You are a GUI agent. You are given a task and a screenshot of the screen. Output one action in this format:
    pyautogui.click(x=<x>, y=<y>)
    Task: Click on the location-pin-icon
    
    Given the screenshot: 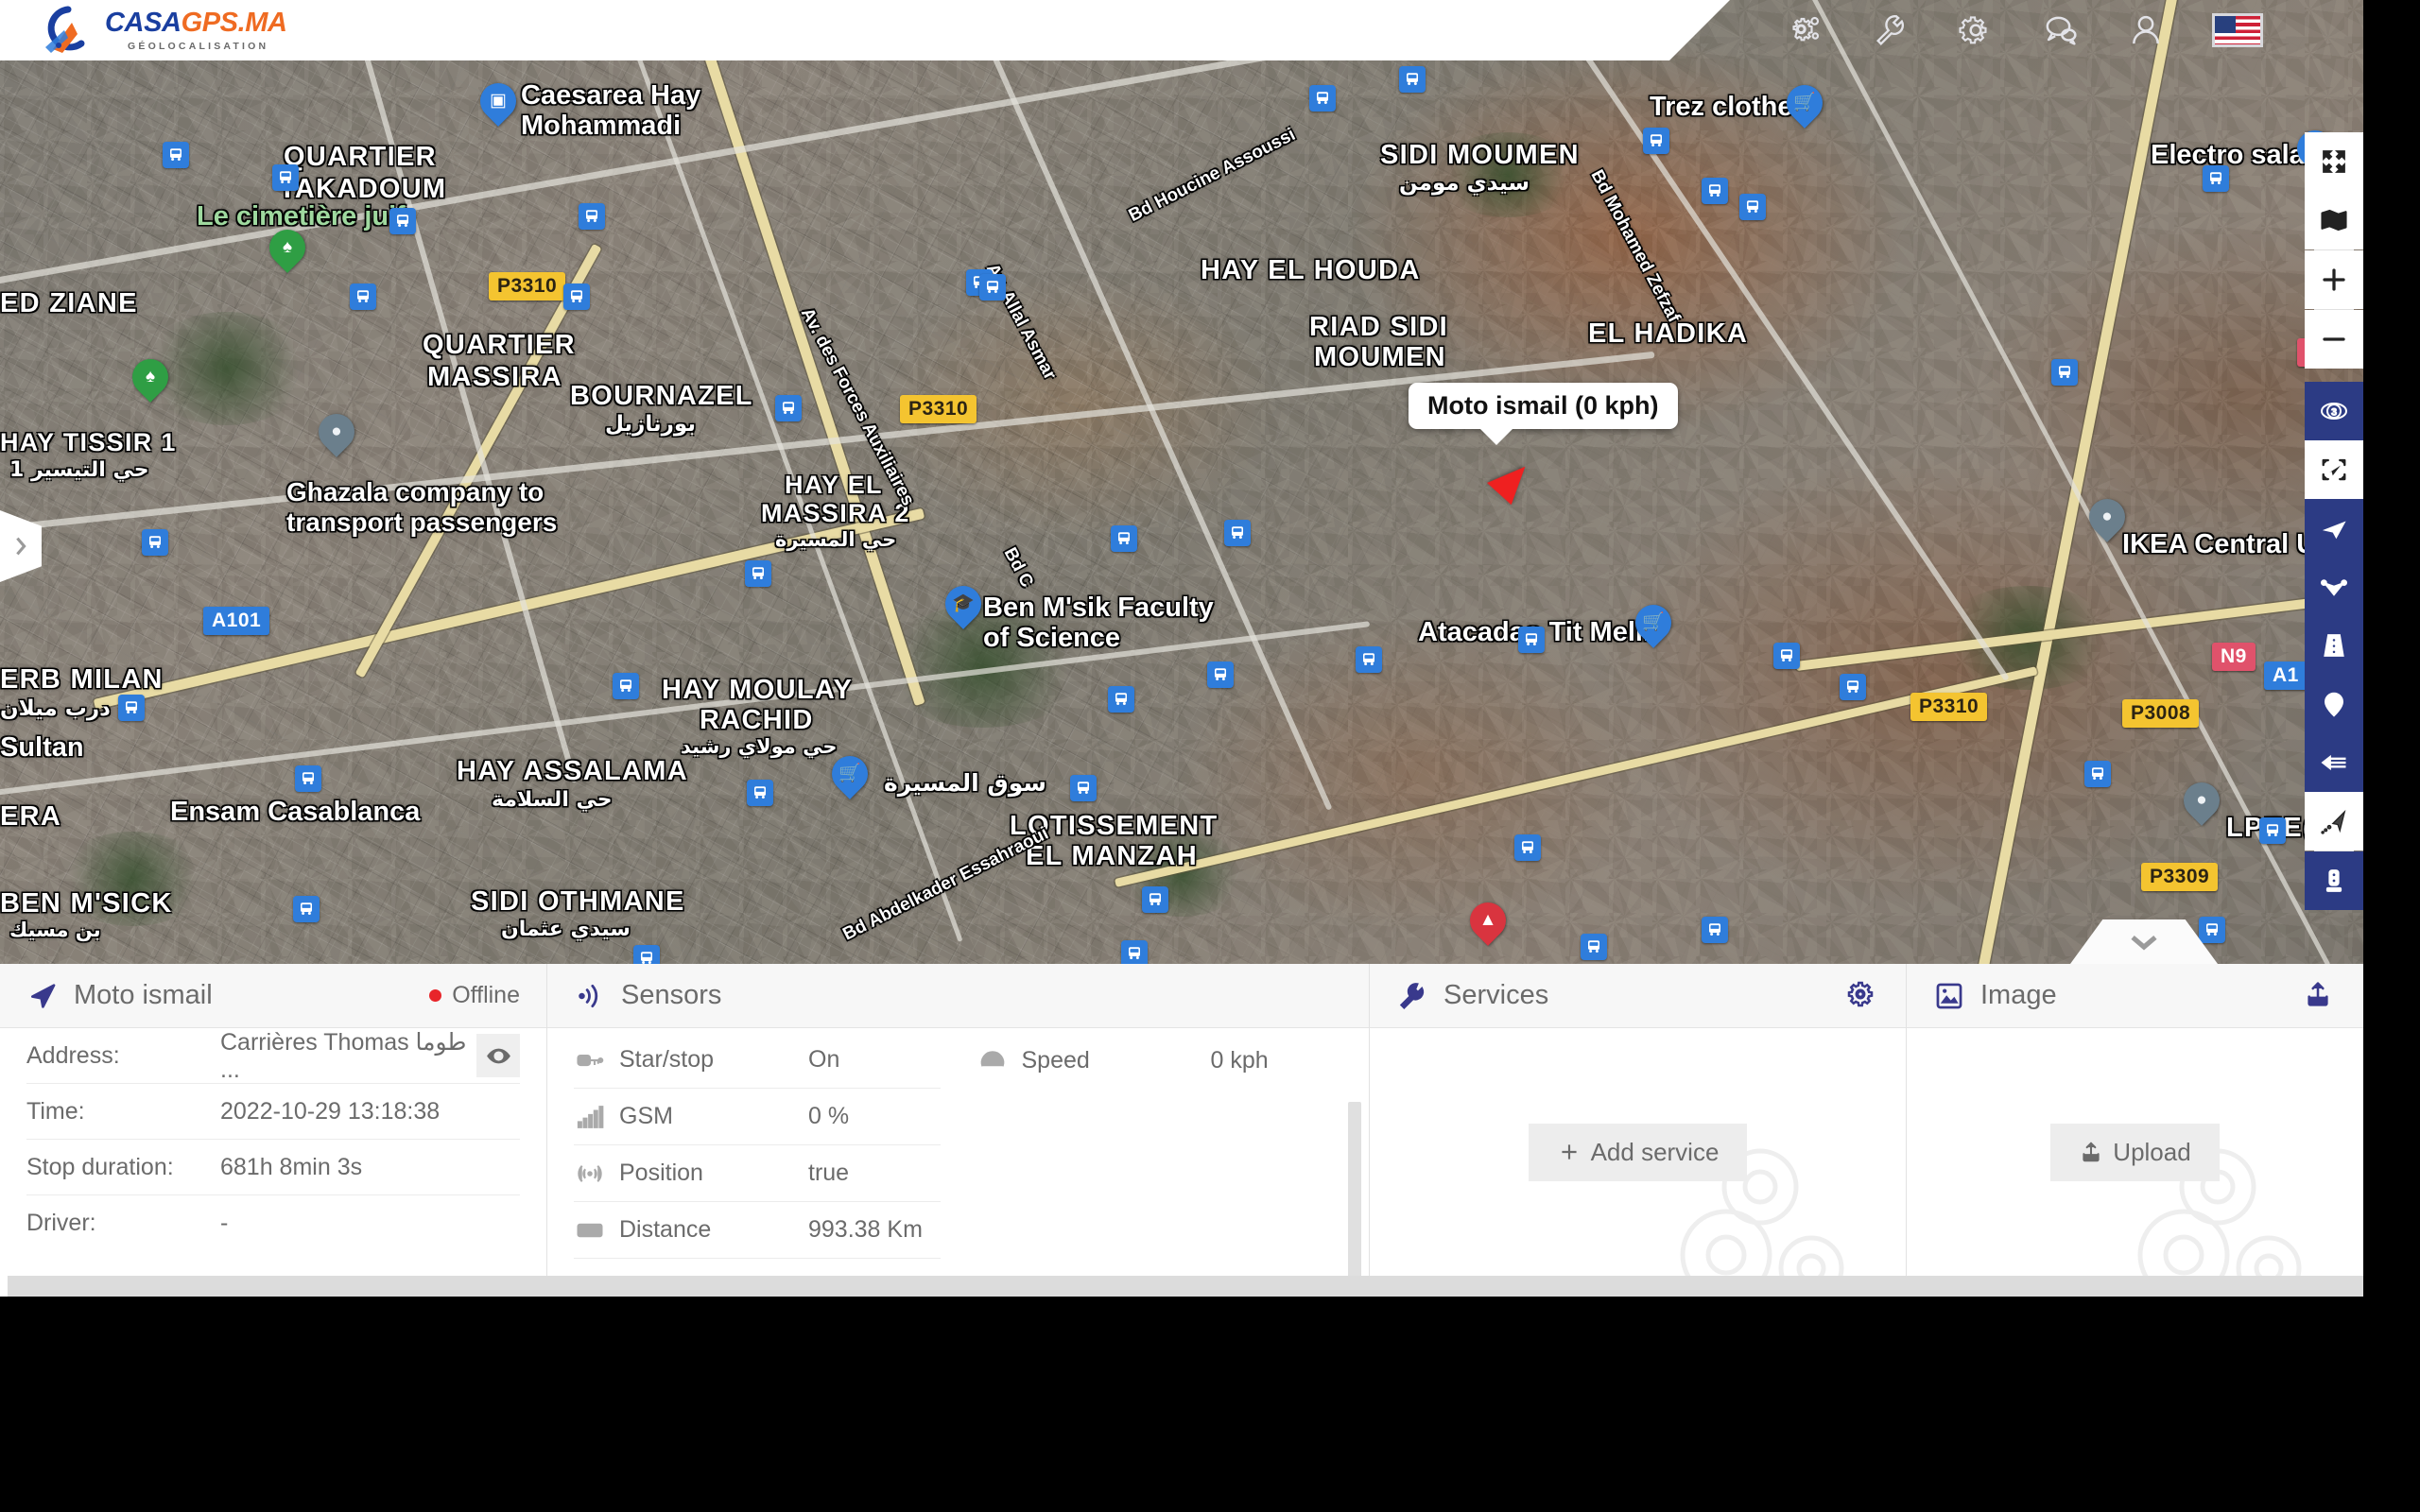 What is the action you would take?
    pyautogui.click(x=2334, y=704)
    